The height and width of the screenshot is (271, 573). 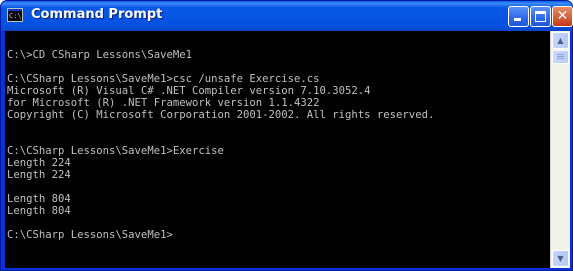 I want to click on maximize-button, so click(x=540, y=16).